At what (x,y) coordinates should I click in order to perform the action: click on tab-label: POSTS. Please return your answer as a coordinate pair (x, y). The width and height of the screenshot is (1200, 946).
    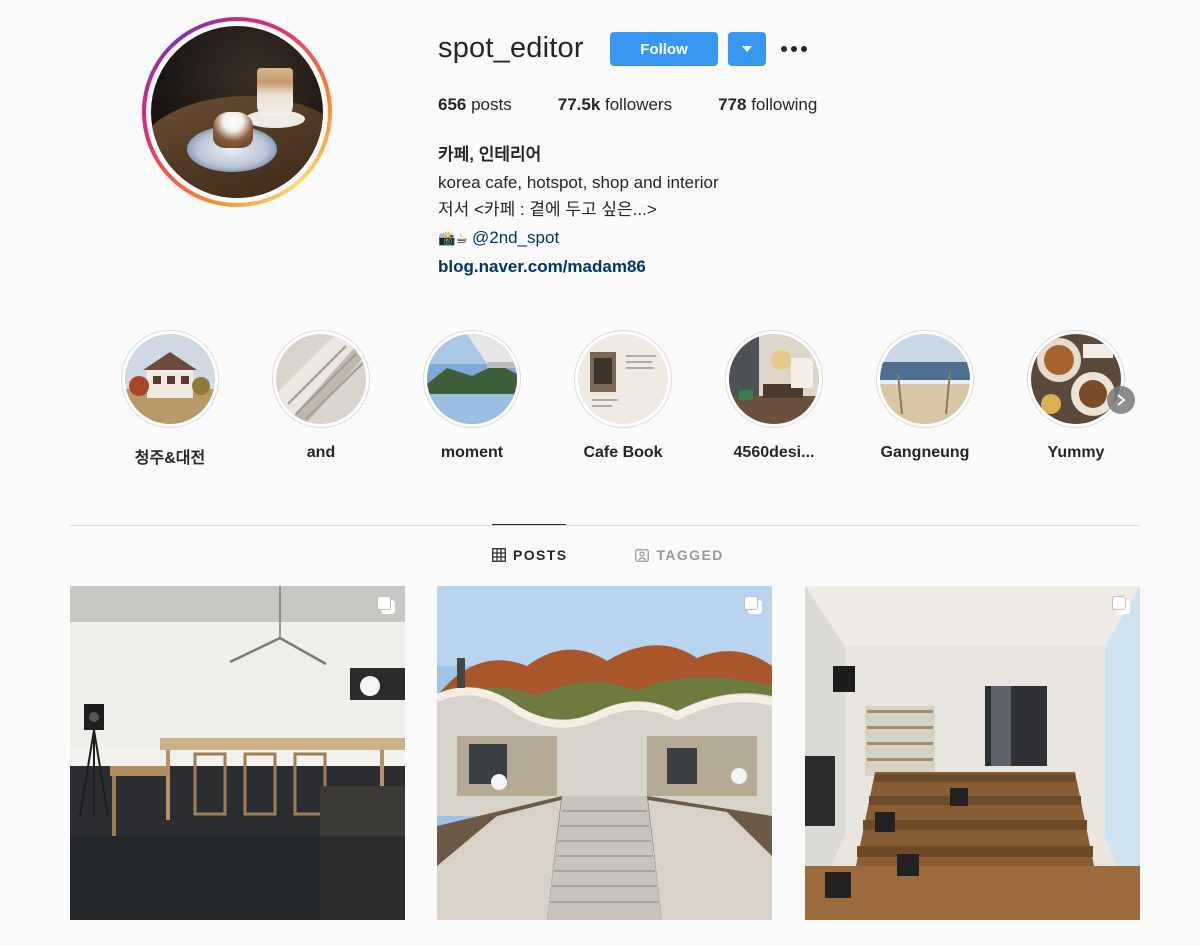
    Looking at the image, I should click on (540, 555).